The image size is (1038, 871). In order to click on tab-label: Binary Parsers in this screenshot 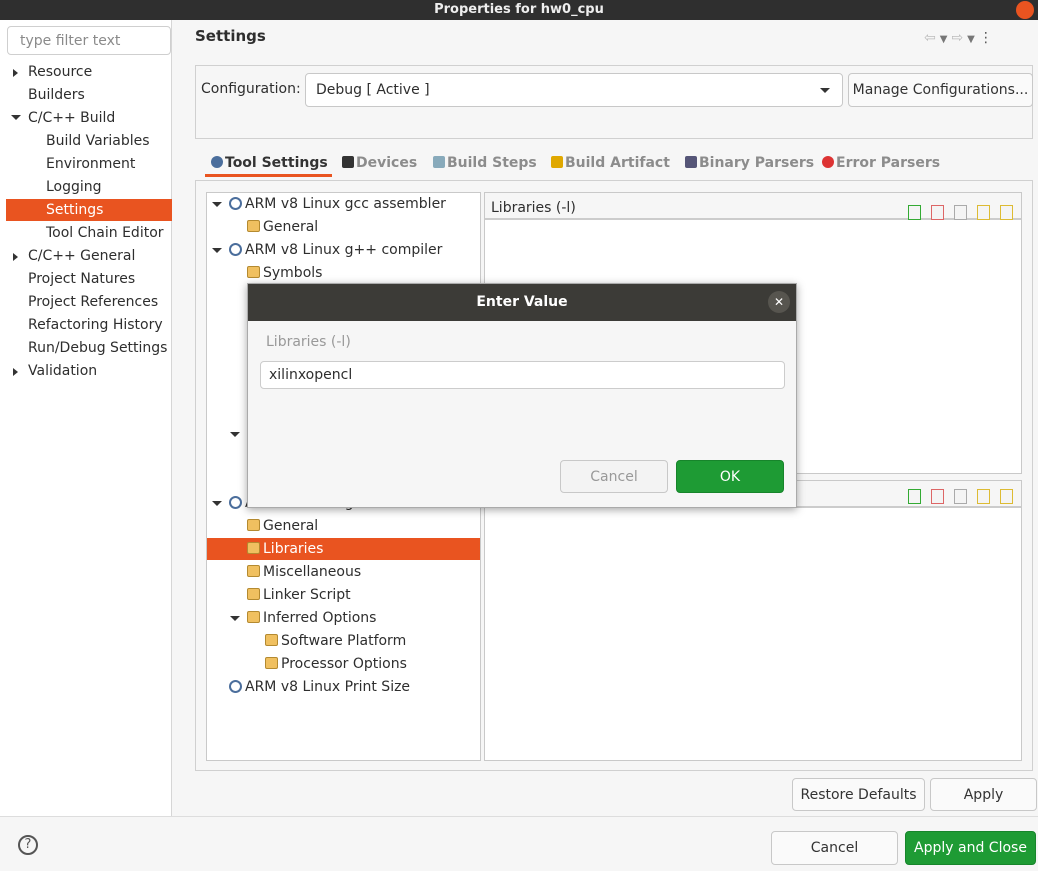, I will do `click(757, 163)`.